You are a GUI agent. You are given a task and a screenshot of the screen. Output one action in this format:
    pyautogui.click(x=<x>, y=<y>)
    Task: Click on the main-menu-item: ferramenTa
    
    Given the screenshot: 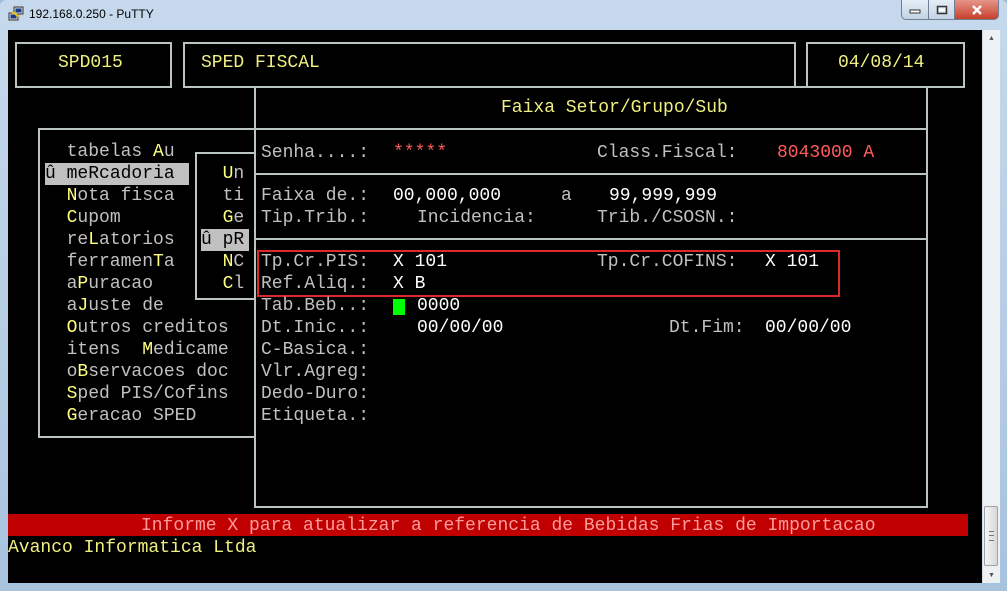 What is the action you would take?
    pyautogui.click(x=110, y=262)
    